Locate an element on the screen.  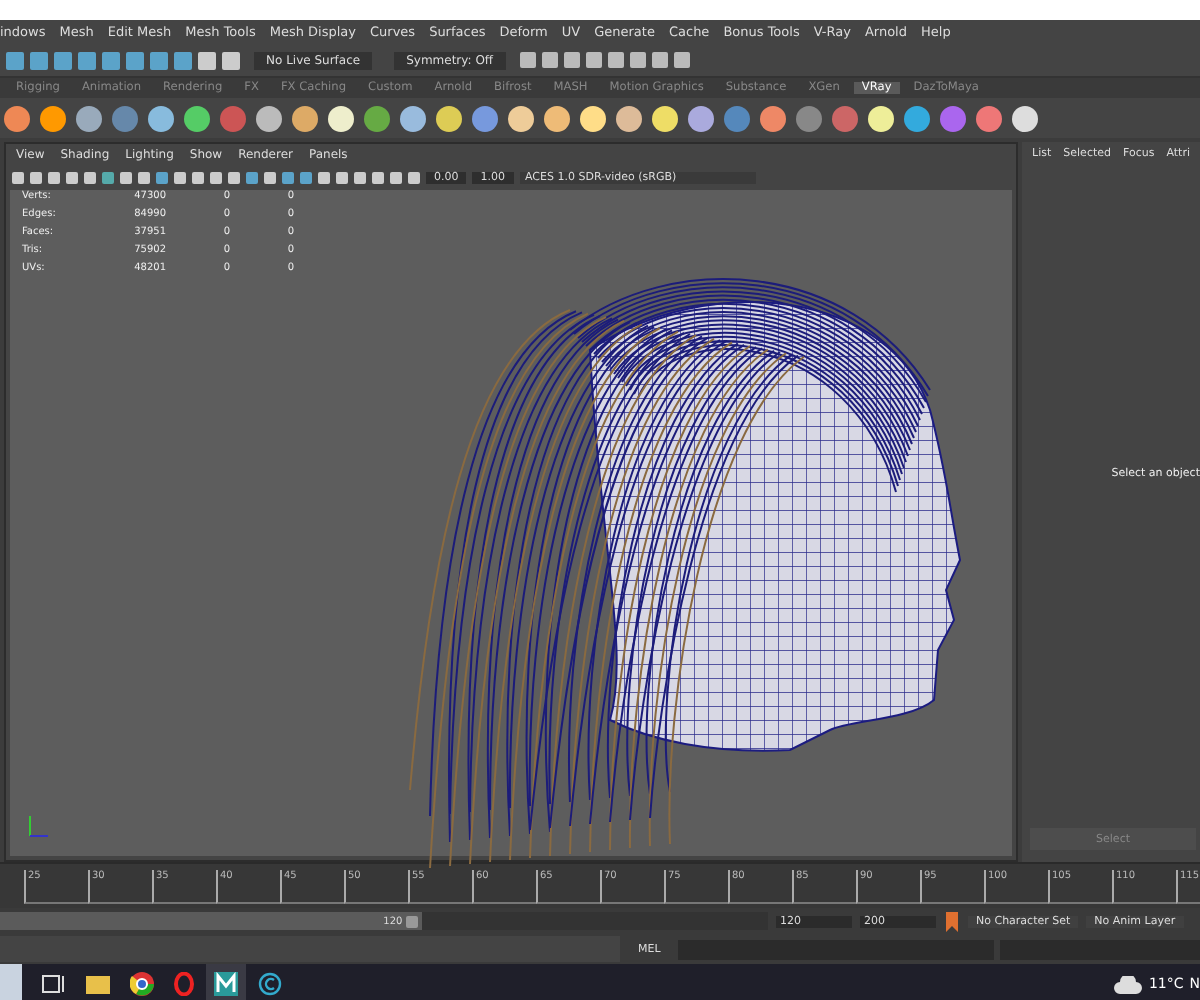
window-thumbnail-icon is located at coordinates (11, 982).